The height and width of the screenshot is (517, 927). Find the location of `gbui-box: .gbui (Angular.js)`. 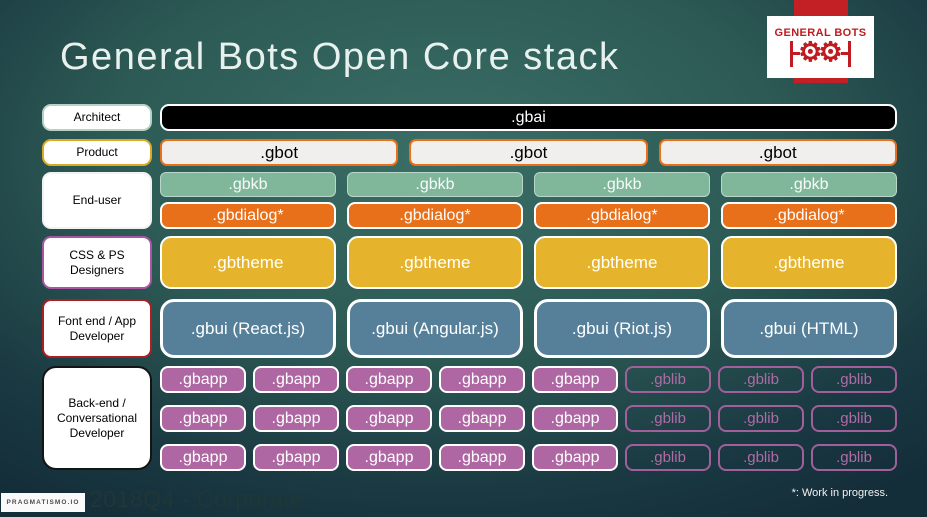

gbui-box: .gbui (Angular.js) is located at coordinates (435, 328).